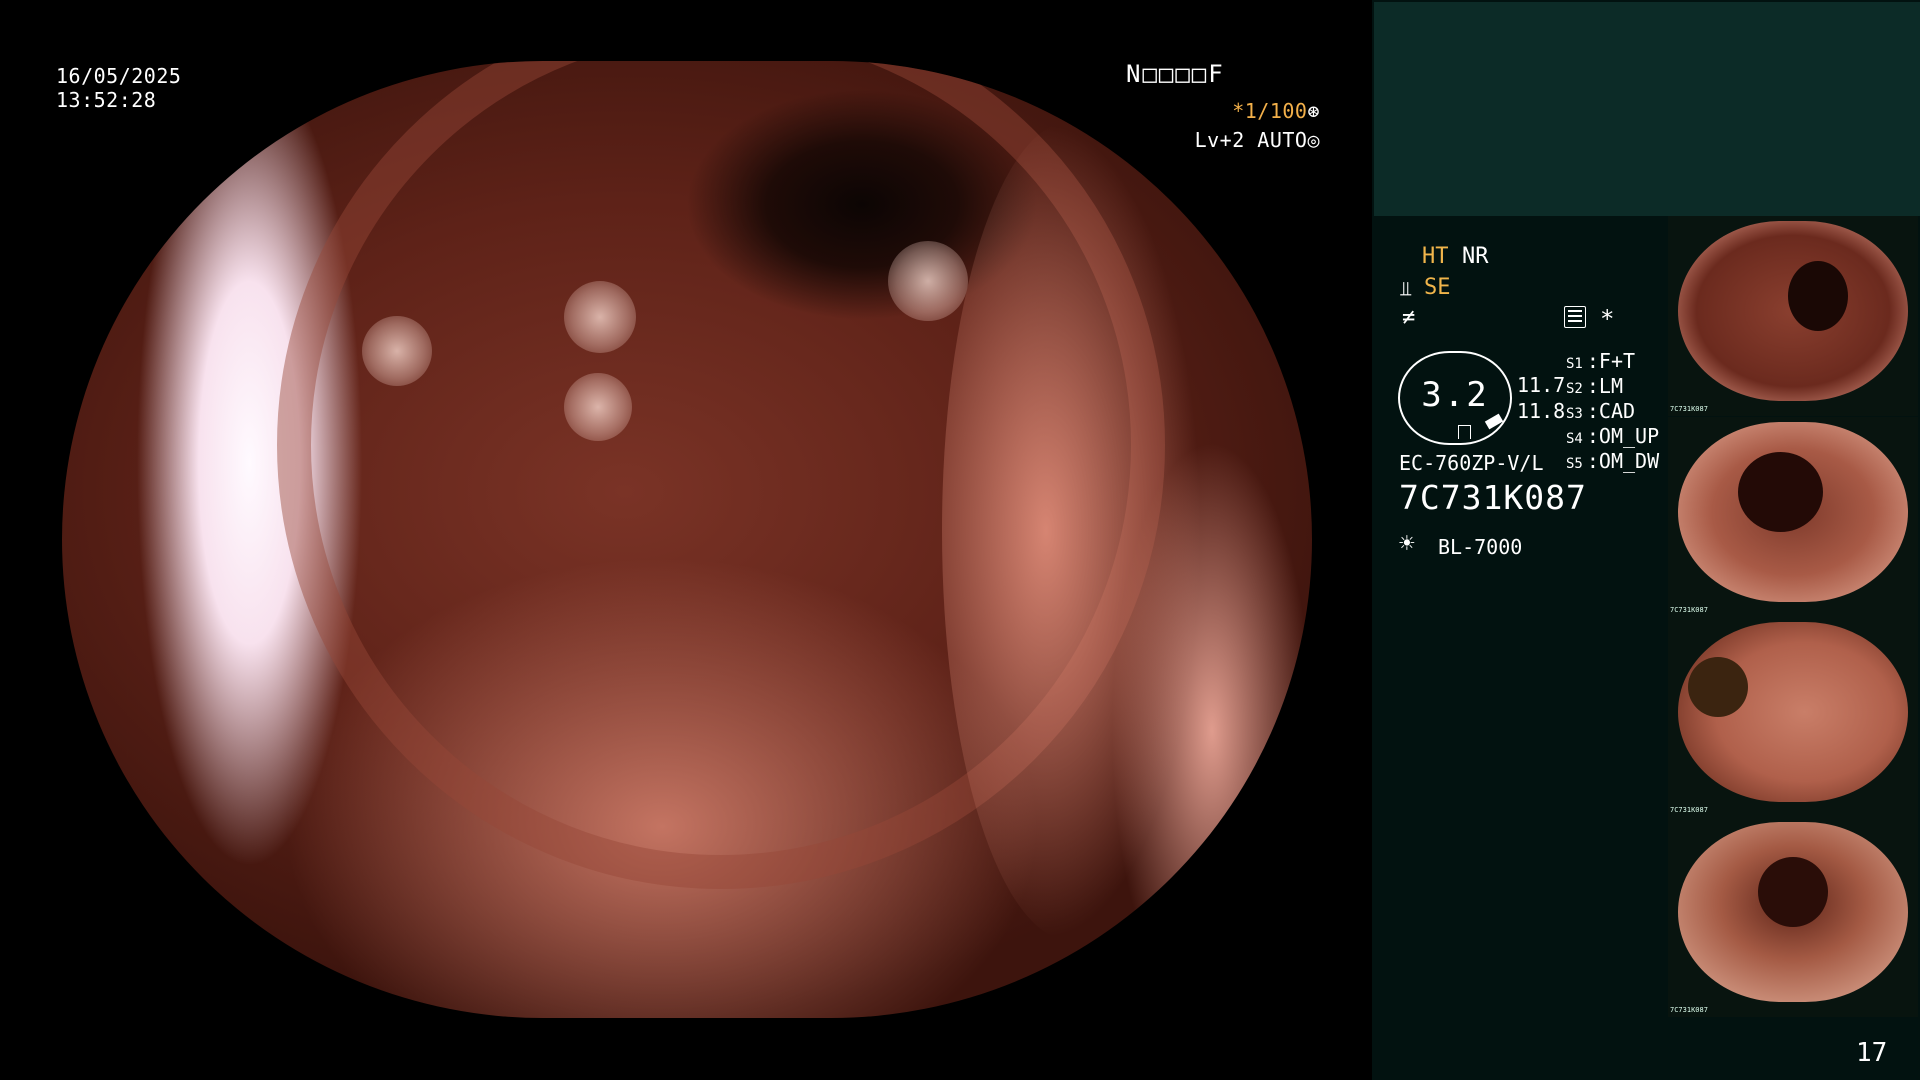 Image resolution: width=1920 pixels, height=1080 pixels. What do you see at coordinates (1313, 111) in the screenshot?
I see `aperture-icon: ⊛` at bounding box center [1313, 111].